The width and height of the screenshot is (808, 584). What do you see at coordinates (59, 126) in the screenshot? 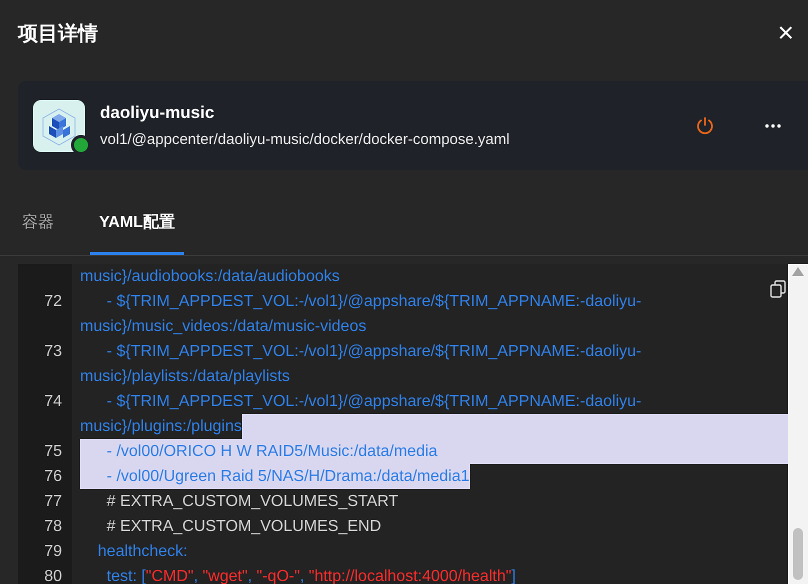
I see `cubes-app-icon` at bounding box center [59, 126].